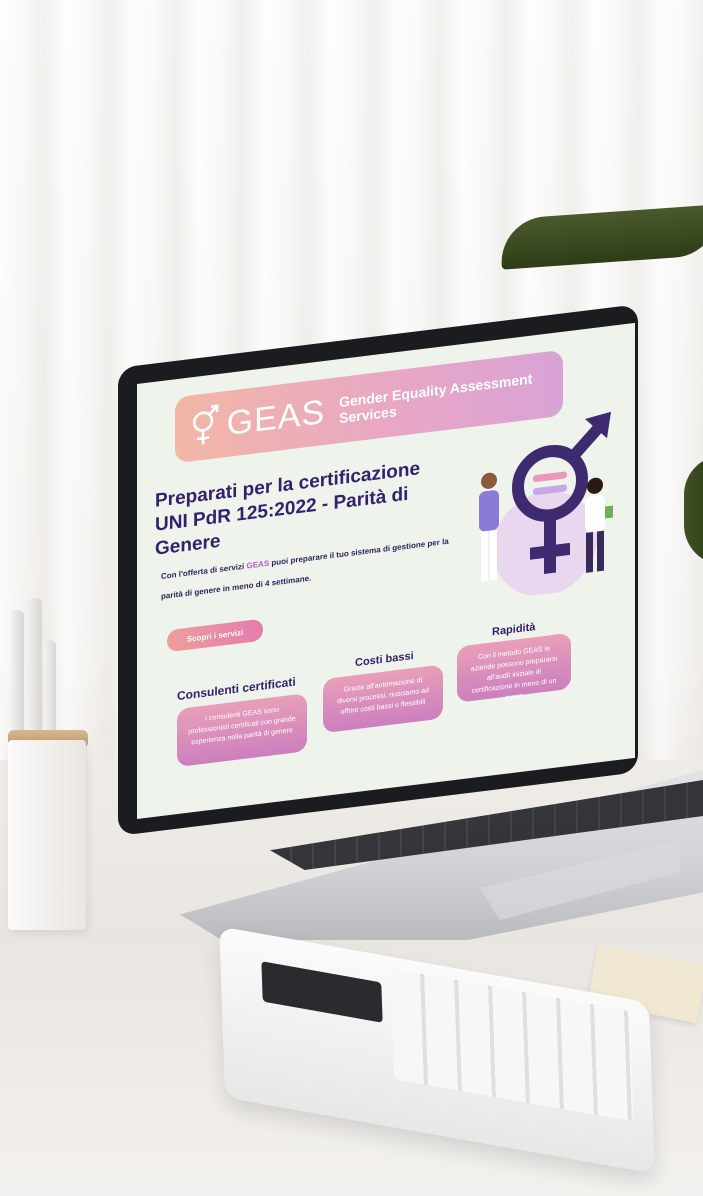 The height and width of the screenshot is (1196, 703). What do you see at coordinates (204, 571) in the screenshot?
I see `intro-text-start: Con l'offerta di servizi` at bounding box center [204, 571].